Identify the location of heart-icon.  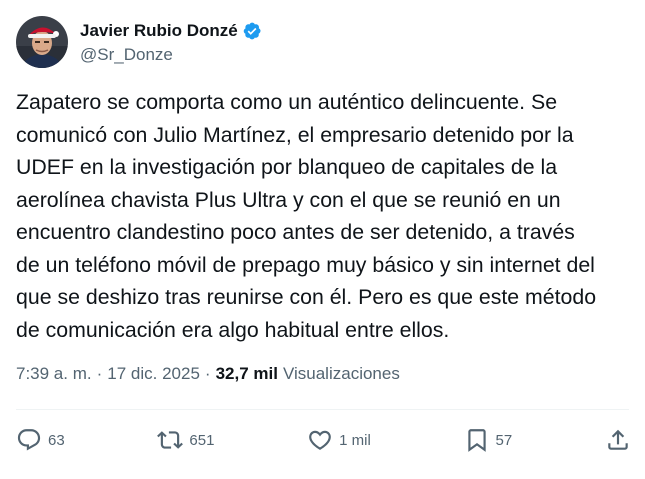
(320, 440).